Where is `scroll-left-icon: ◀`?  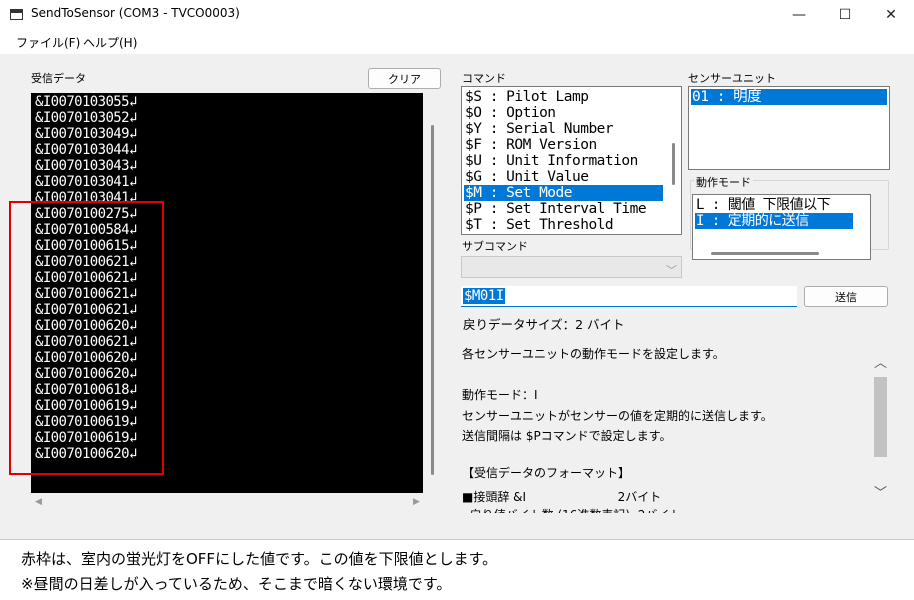 scroll-left-icon: ◀ is located at coordinates (38, 502).